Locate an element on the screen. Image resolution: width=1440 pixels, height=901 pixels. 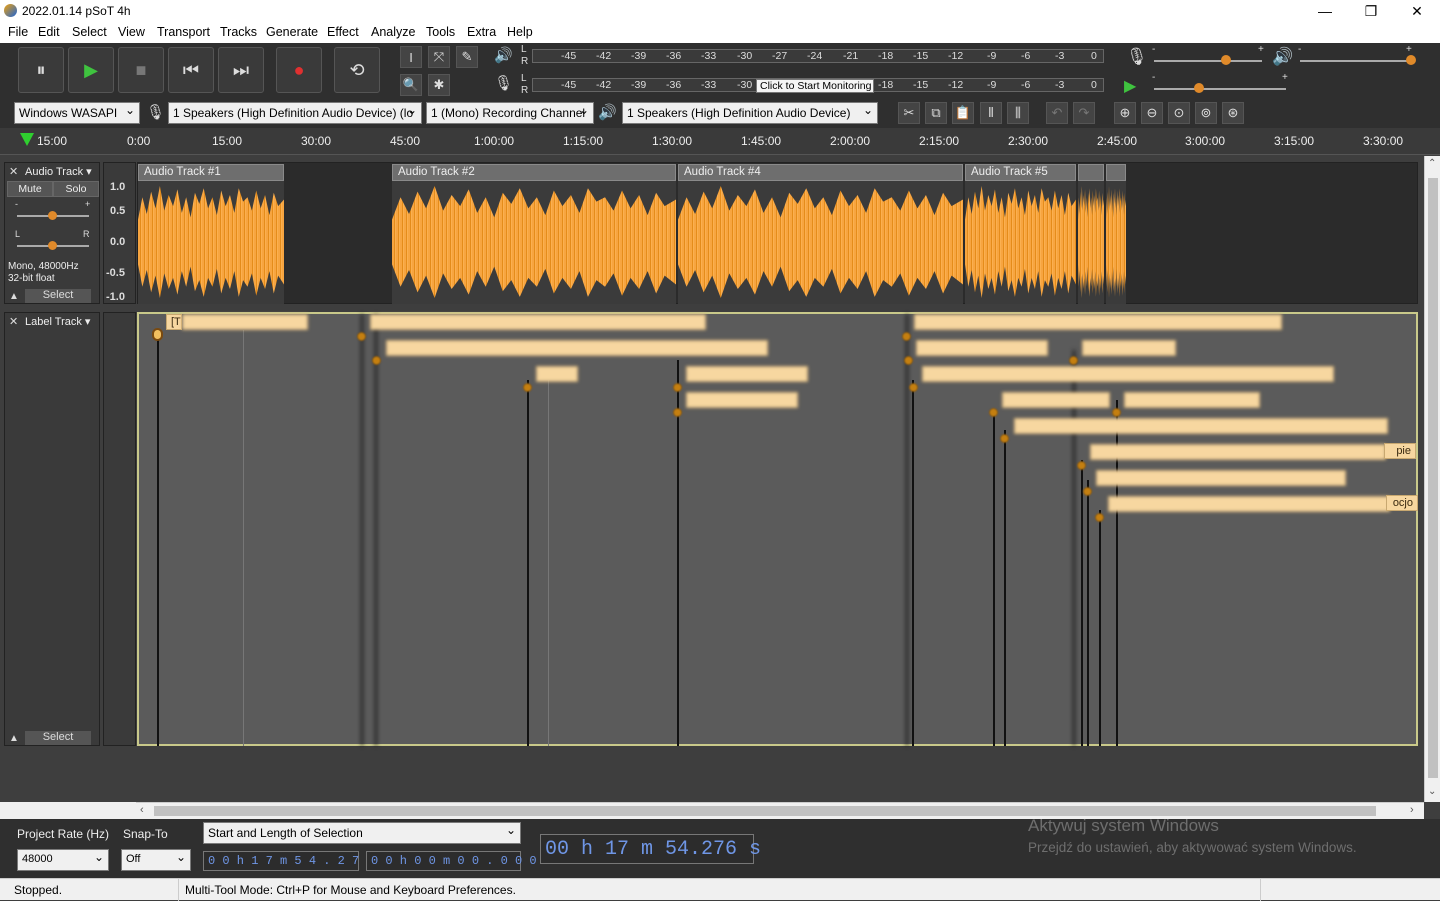
menu-generate: Generate is located at coordinates (292, 32).